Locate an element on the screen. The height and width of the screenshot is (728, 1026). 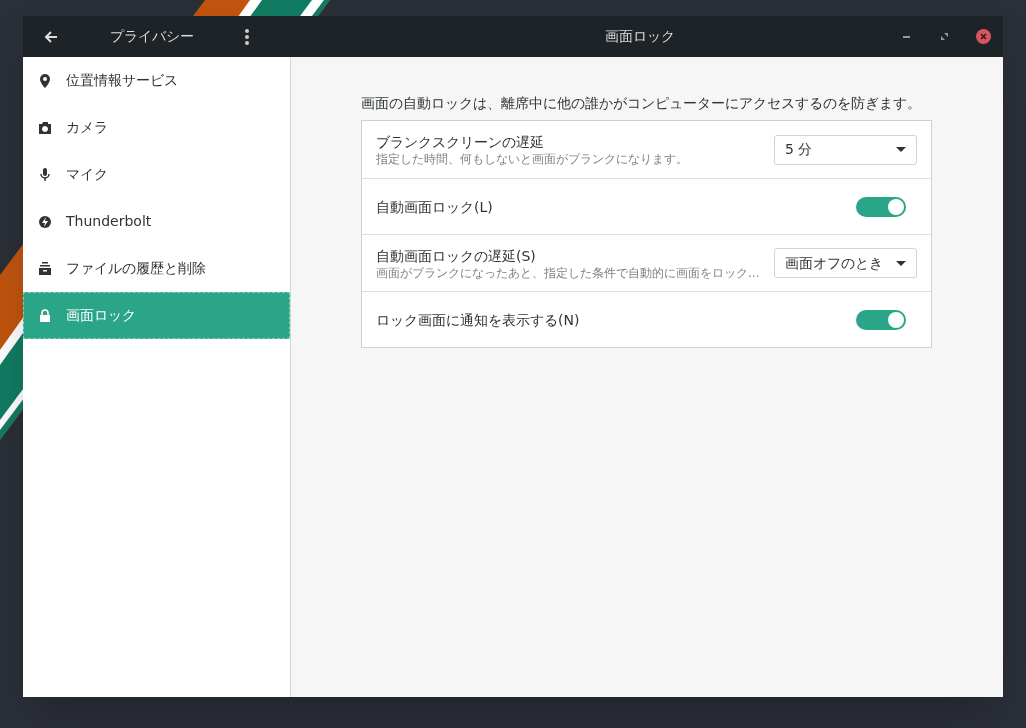
sidebar-title: プライバシー is located at coordinates (151, 36).